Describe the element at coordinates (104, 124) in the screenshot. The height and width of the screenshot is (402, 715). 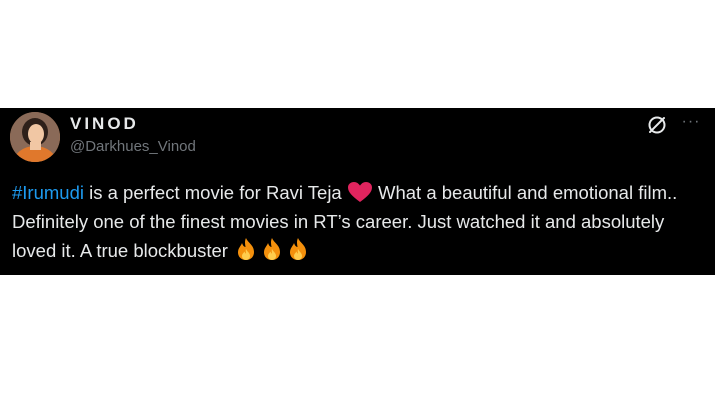
I see `author-display-name: VINOD` at that location.